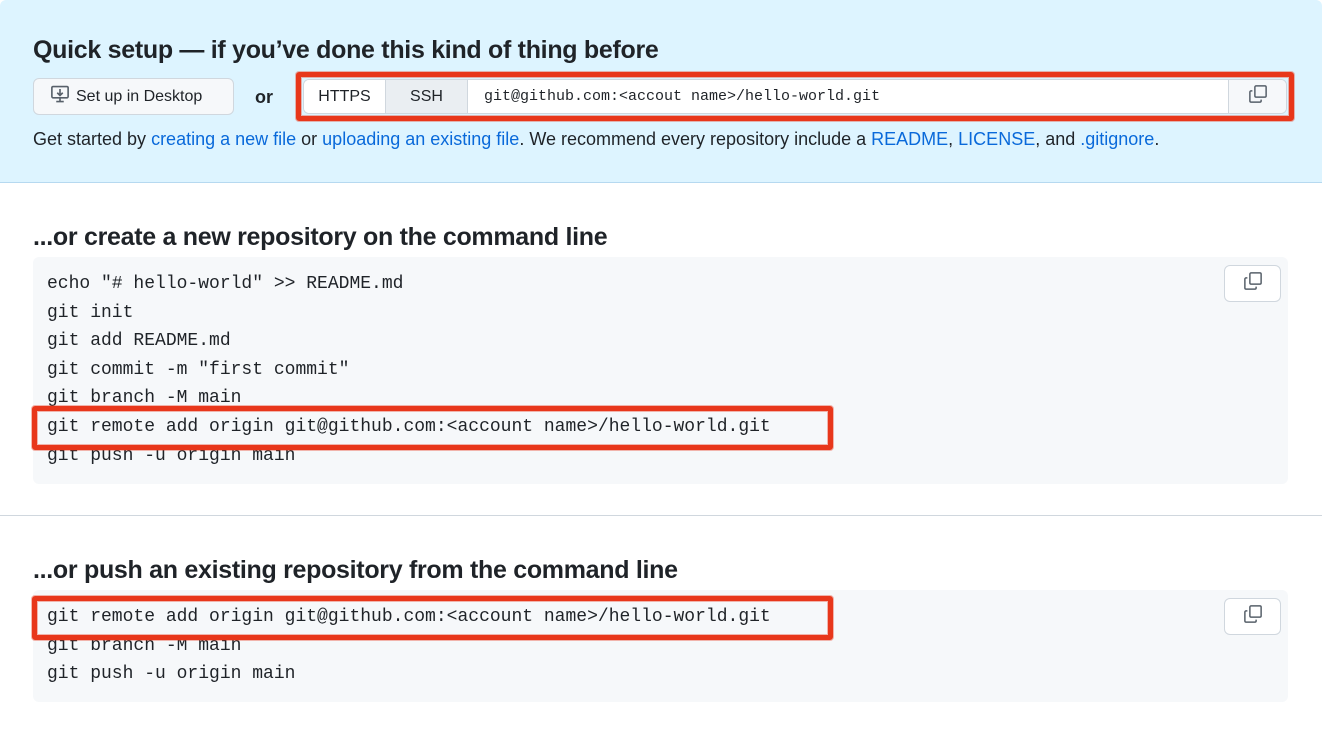 Image resolution: width=1322 pixels, height=734 pixels. What do you see at coordinates (264, 97) in the screenshot?
I see `or-label: or` at bounding box center [264, 97].